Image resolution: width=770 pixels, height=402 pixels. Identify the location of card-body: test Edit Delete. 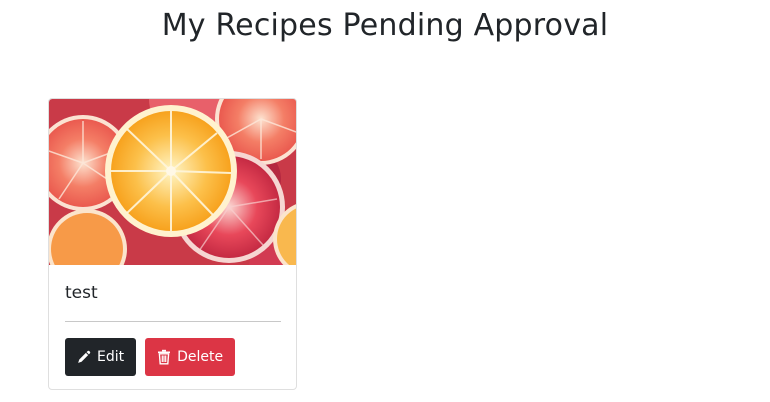
(172, 320).